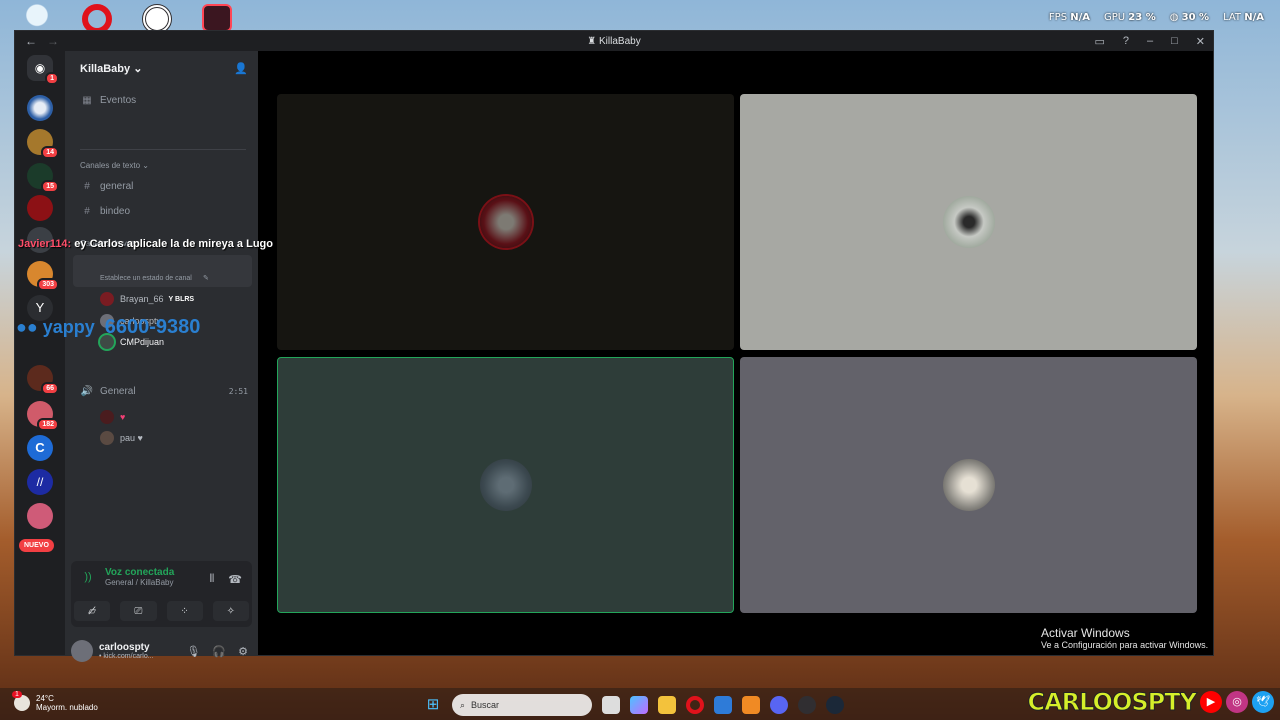 Image resolution: width=1280 pixels, height=720 pixels. I want to click on streamer-brand: CARLOOSPTY ▶ ◎ 🕊, so click(1150, 702).